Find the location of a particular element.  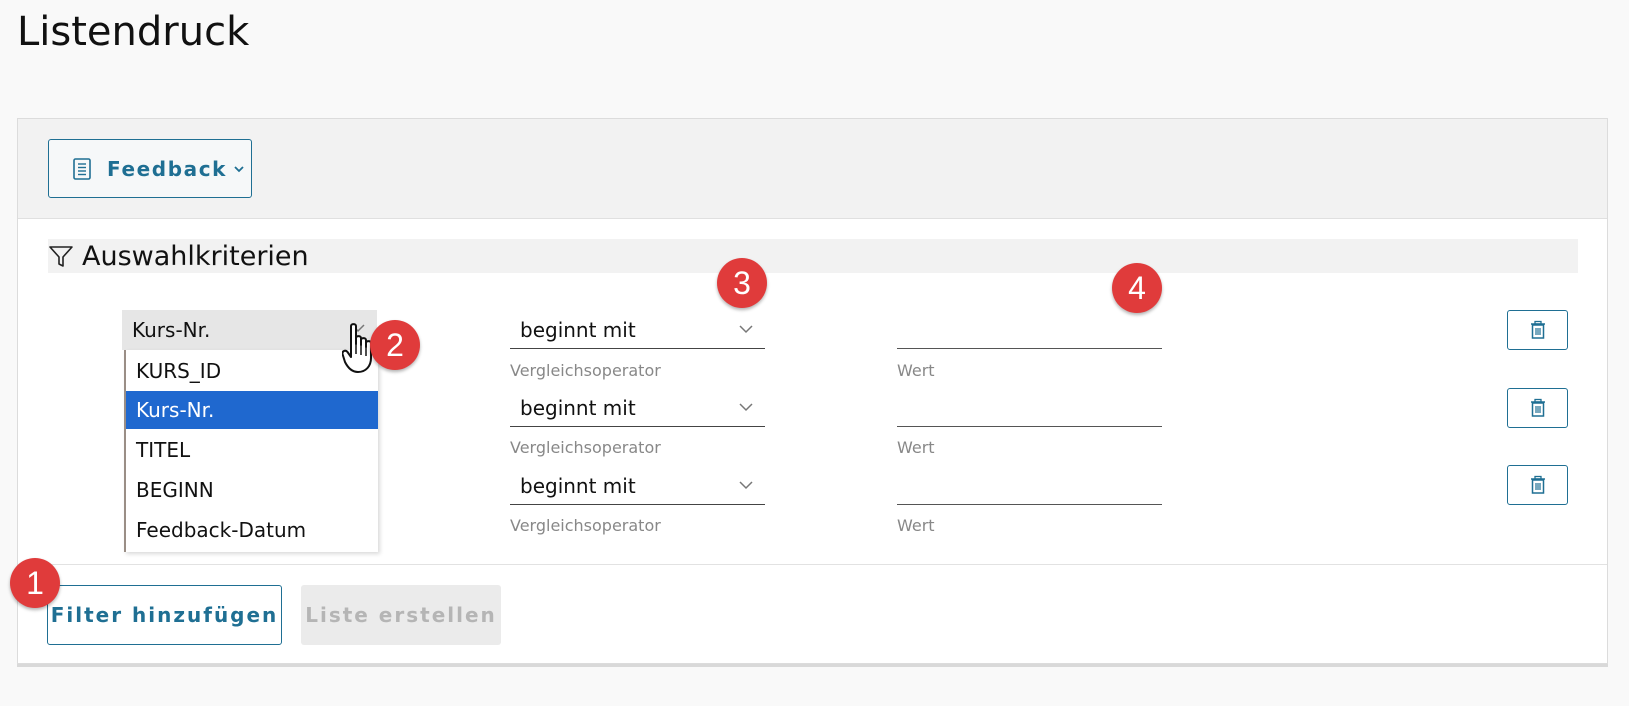

field-option-kurs-id: KURS_ID is located at coordinates (252, 371).